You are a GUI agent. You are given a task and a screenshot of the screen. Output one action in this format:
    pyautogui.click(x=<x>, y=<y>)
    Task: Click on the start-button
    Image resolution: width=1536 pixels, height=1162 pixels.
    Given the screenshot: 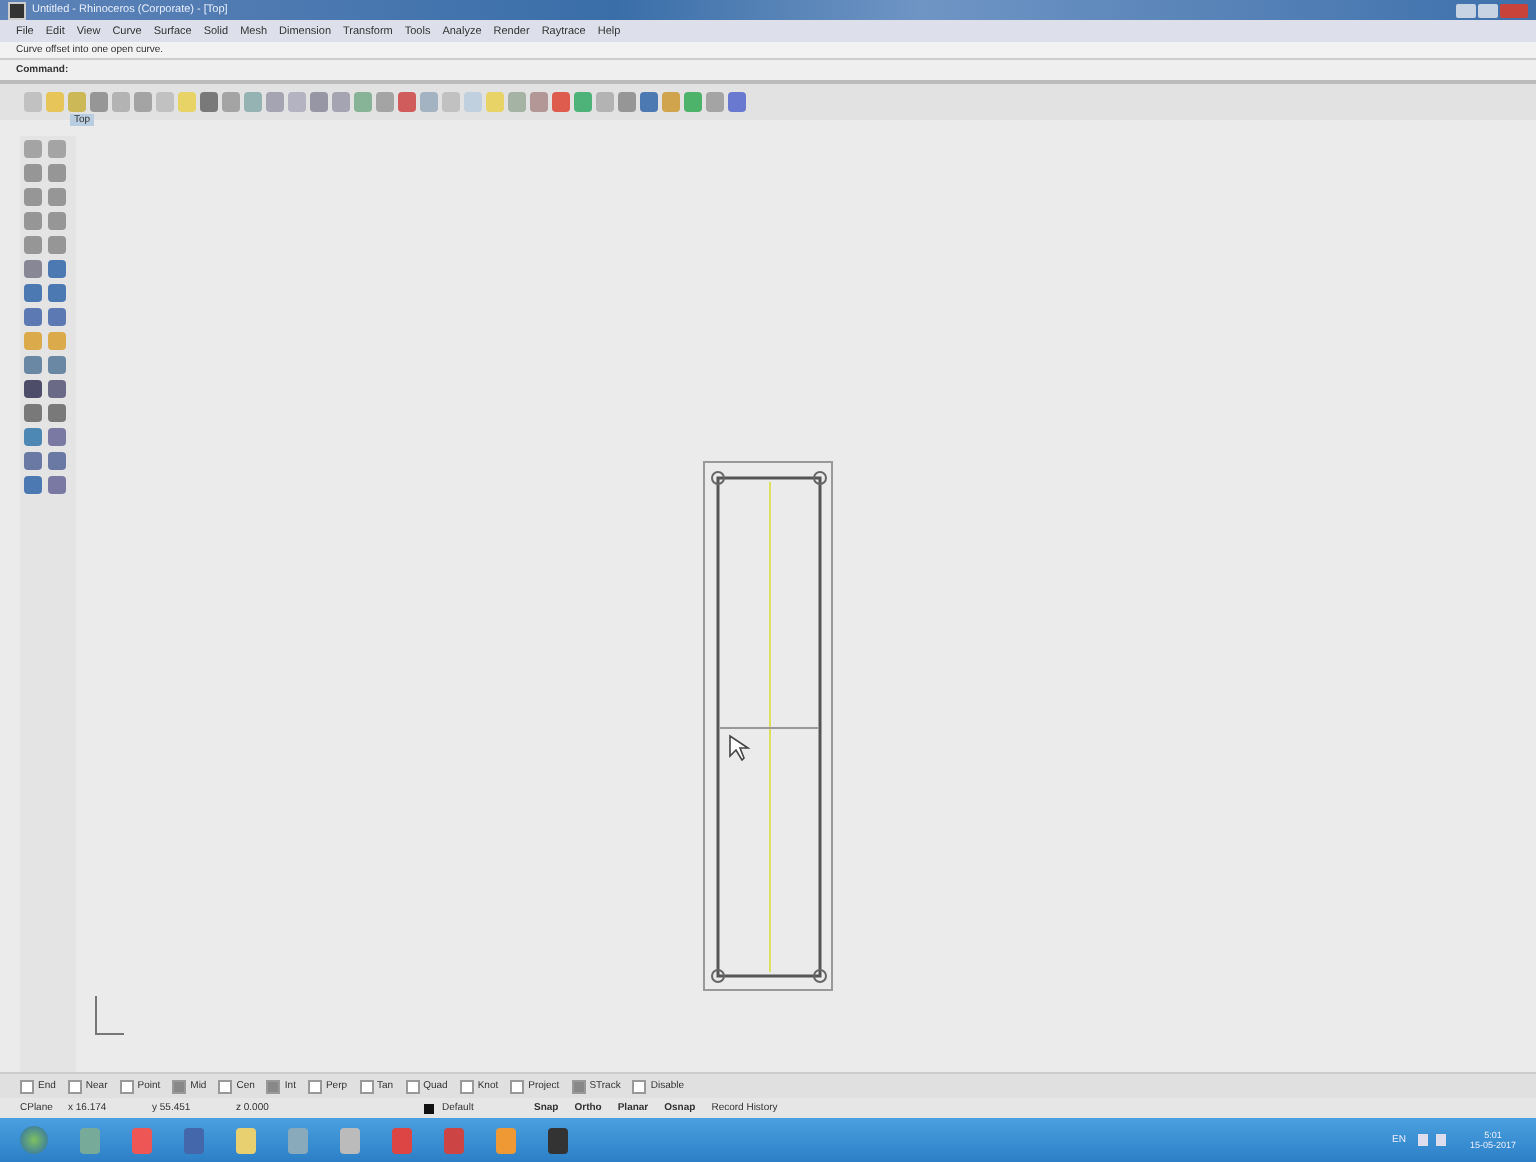 What is the action you would take?
    pyautogui.click(x=34, y=1140)
    